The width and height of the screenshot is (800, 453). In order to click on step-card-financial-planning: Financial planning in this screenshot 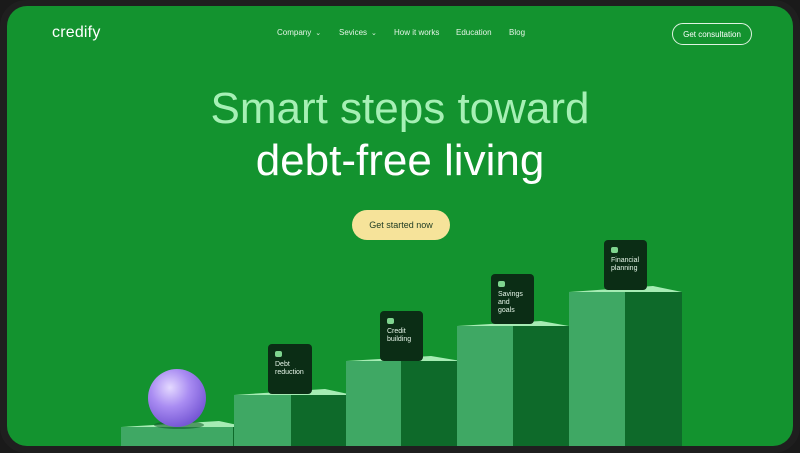, I will do `click(625, 265)`.